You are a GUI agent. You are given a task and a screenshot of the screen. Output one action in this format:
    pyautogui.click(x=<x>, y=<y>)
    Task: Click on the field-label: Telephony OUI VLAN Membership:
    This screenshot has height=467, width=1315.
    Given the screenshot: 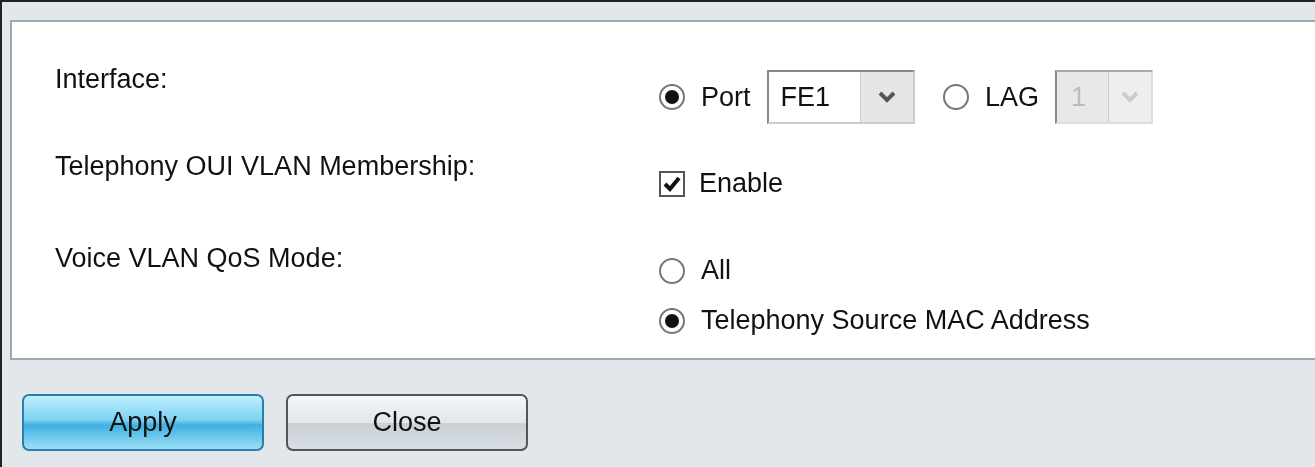 What is the action you would take?
    pyautogui.click(x=266, y=166)
    